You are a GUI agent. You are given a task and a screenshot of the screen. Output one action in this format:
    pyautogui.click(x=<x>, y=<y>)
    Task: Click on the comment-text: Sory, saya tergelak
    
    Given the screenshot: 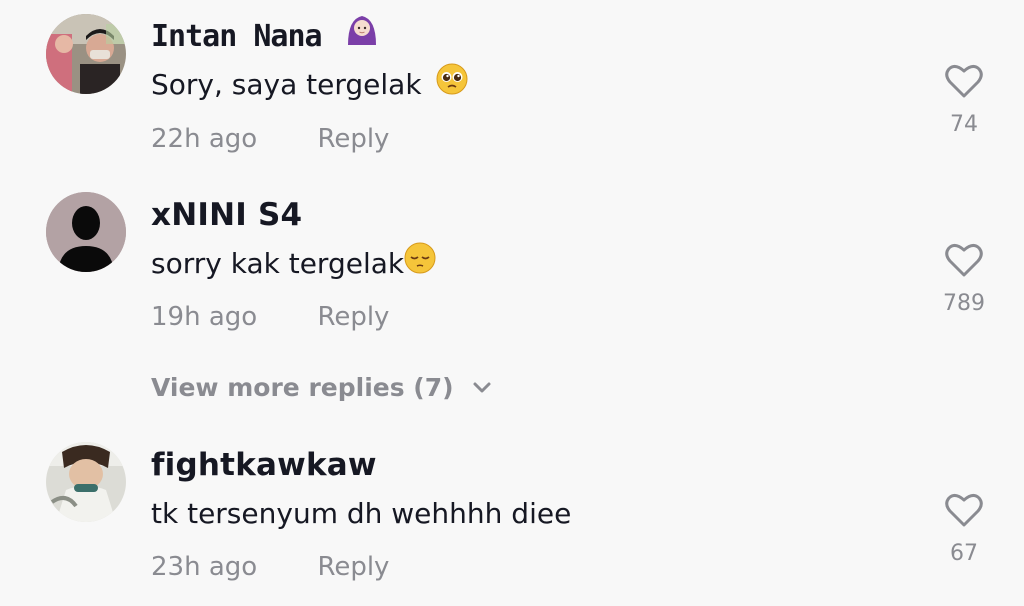 What is the action you would take?
    pyautogui.click(x=309, y=83)
    